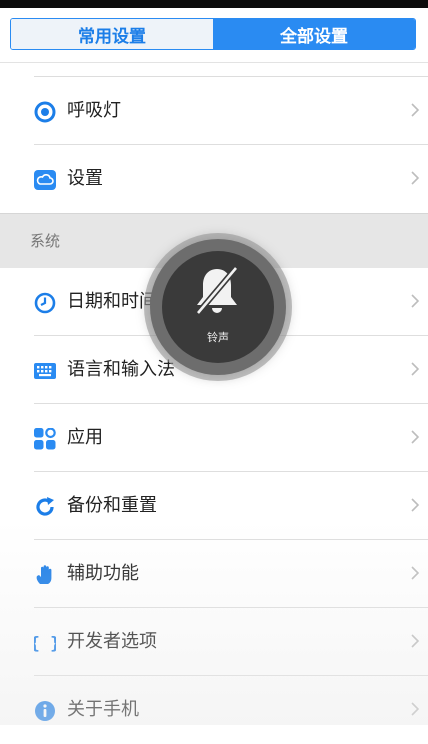  Describe the element at coordinates (45, 112) in the screenshot. I see `breathing-light-icon` at that location.